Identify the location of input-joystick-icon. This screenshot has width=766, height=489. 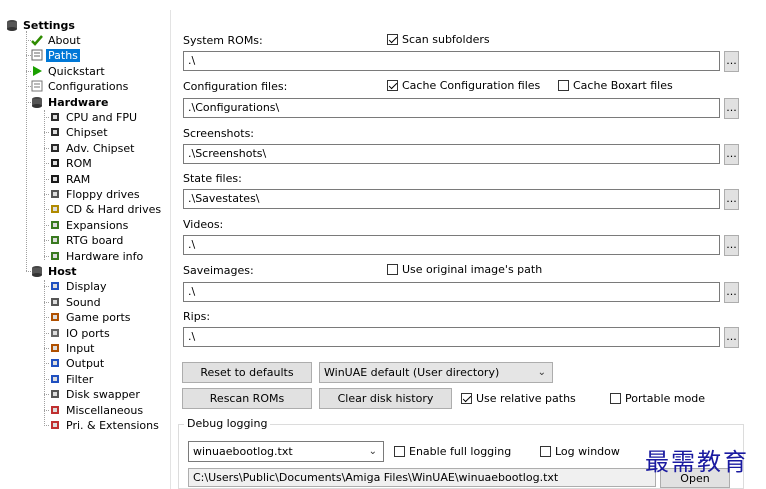
(55, 348).